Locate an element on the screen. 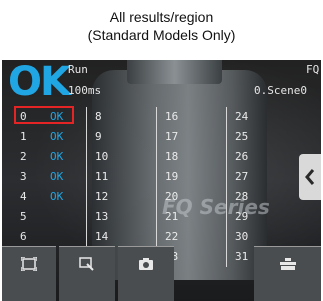  region-cell-29: 29 is located at coordinates (257, 217).